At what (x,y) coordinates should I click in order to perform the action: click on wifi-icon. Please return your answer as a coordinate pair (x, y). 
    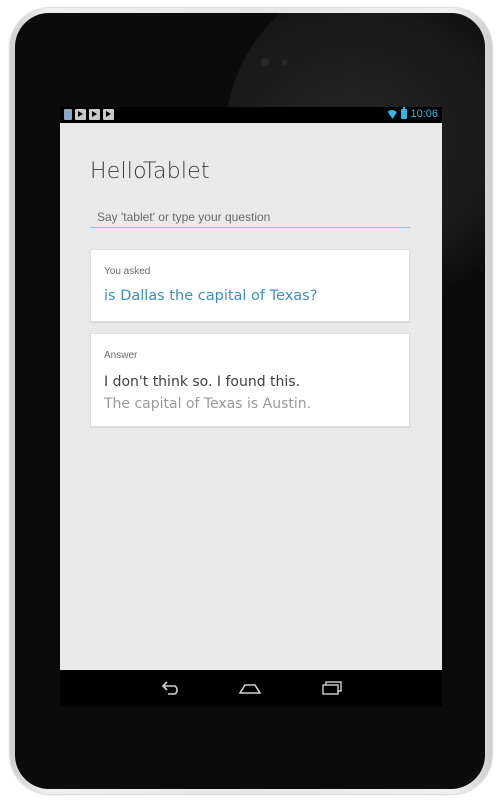
    Looking at the image, I should click on (392, 114).